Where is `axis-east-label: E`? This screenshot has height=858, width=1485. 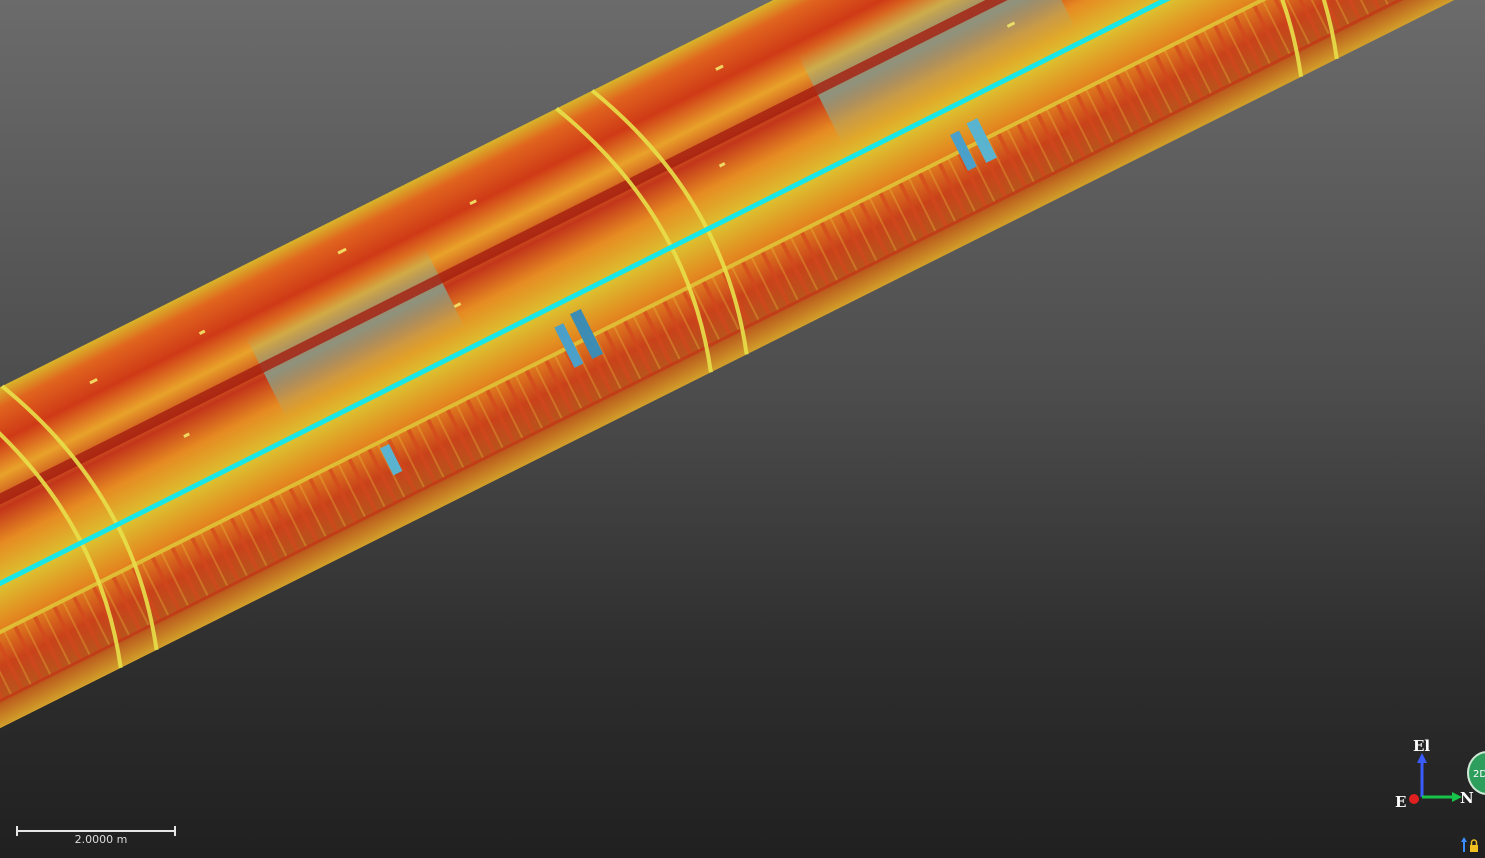
axis-east-label: E is located at coordinates (1401, 802).